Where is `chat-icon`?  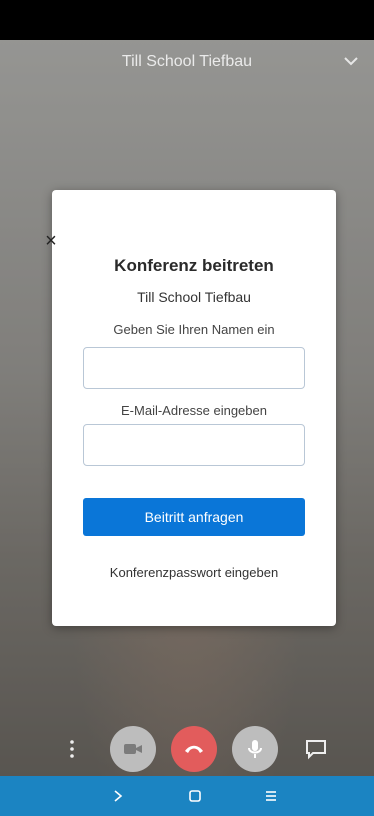 chat-icon is located at coordinates (316, 749).